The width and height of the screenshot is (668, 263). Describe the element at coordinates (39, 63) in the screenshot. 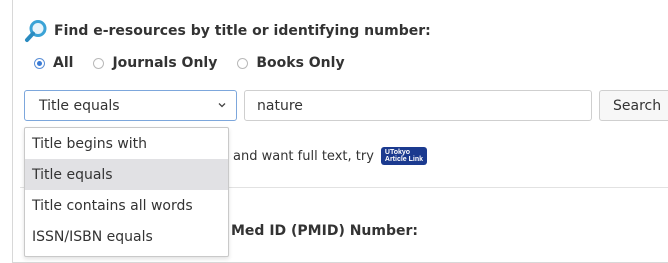

I see `radio-selected-icon` at that location.